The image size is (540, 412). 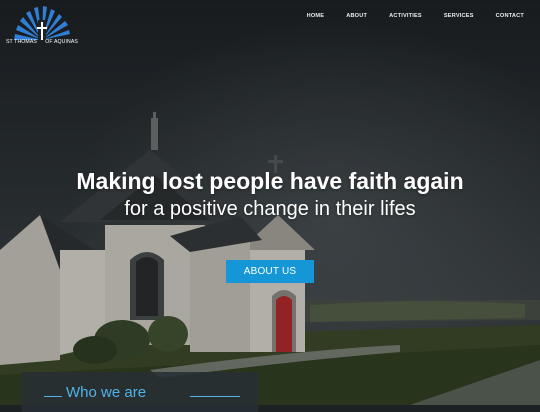 I want to click on hero-headline: Making lost people have faith again, so click(x=270, y=181).